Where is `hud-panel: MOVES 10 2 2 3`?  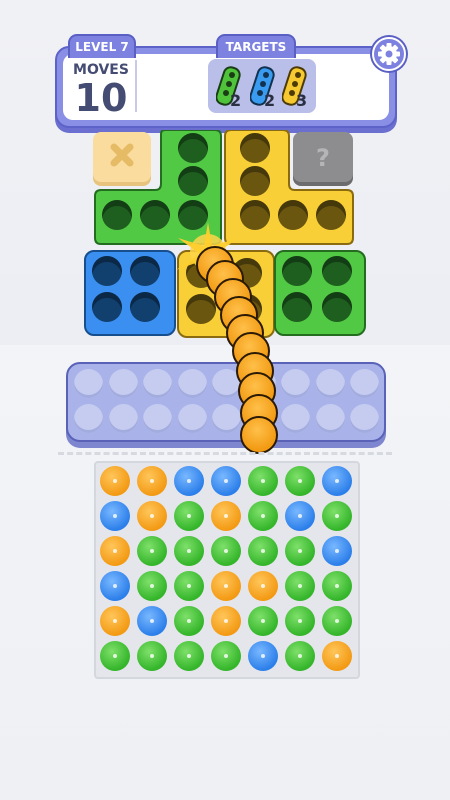
hud-panel: MOVES 10 2 2 3 is located at coordinates (226, 87).